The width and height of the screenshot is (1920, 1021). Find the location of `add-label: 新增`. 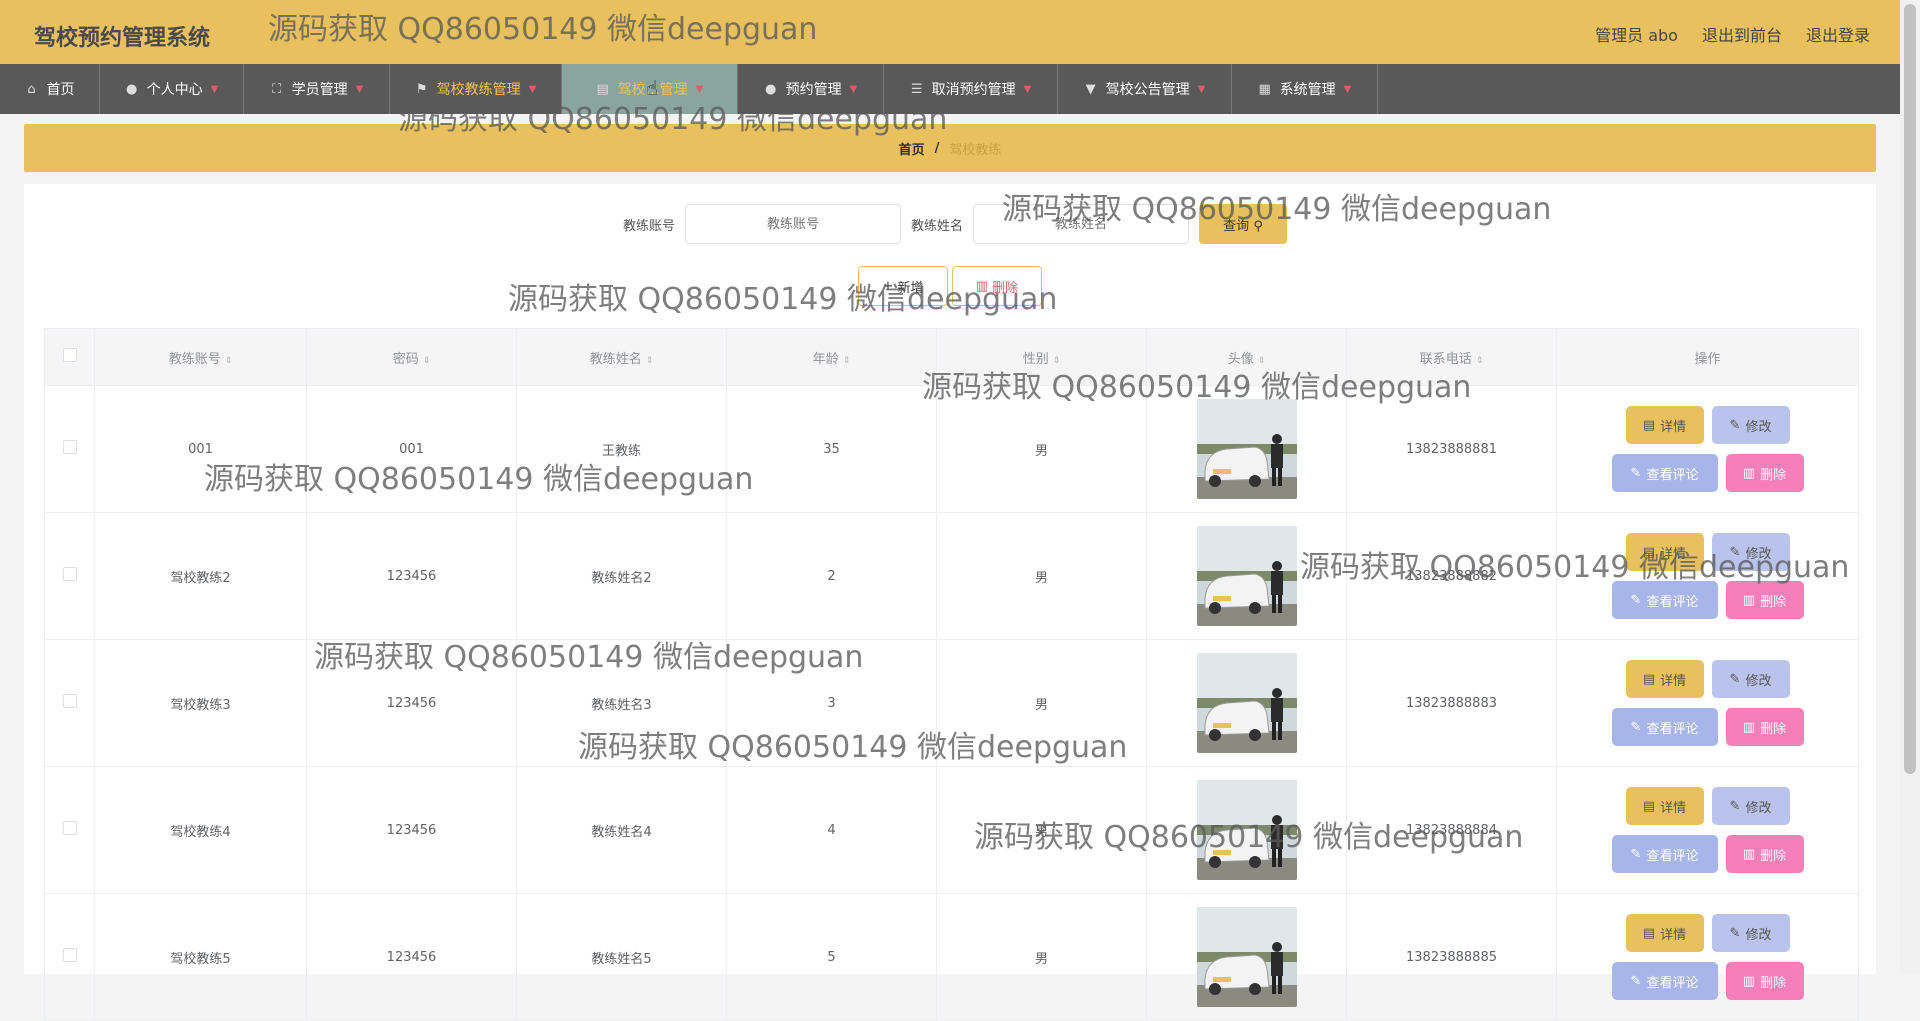

add-label: 新增 is located at coordinates (910, 288).